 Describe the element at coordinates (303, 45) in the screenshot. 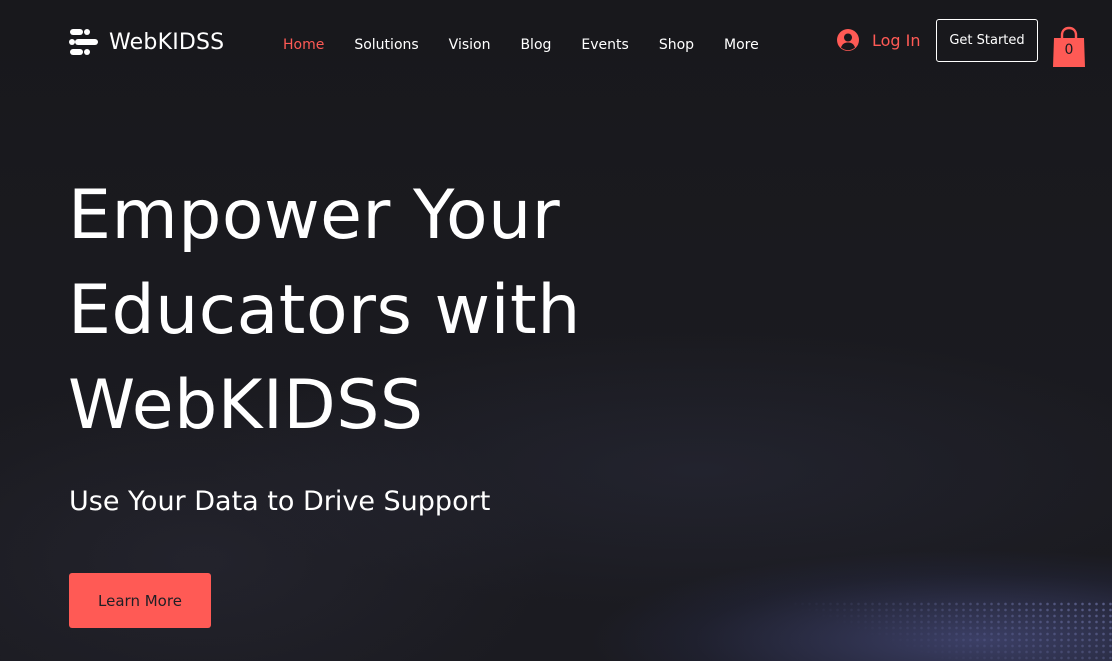

I see `nav-item-home: Home` at that location.